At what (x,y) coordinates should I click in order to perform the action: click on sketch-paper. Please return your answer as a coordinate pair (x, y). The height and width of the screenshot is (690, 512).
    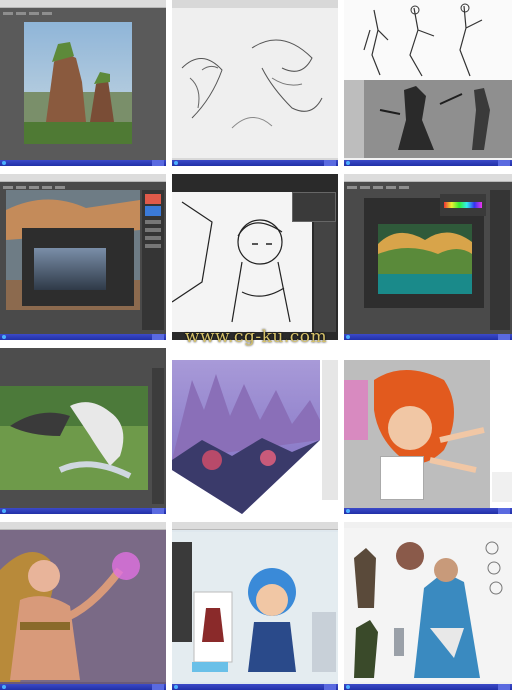
    Looking at the image, I should click on (255, 83).